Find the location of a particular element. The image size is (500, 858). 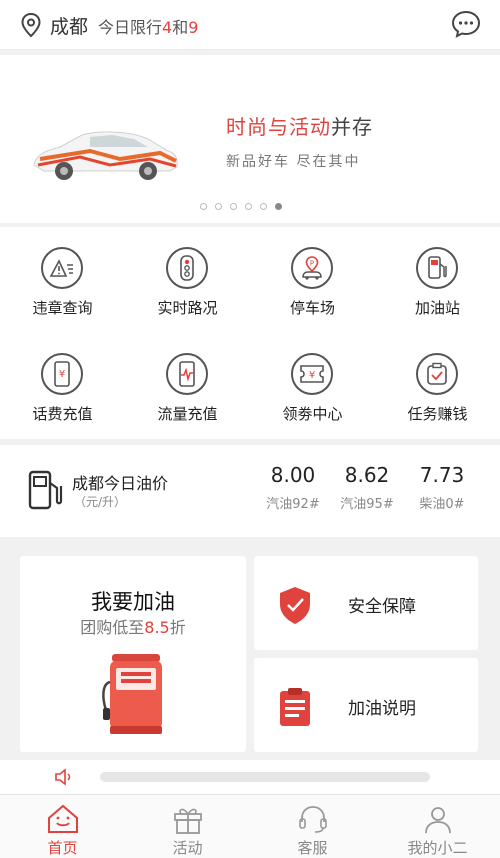

service-label: 领劵中心 is located at coordinates (312, 414).